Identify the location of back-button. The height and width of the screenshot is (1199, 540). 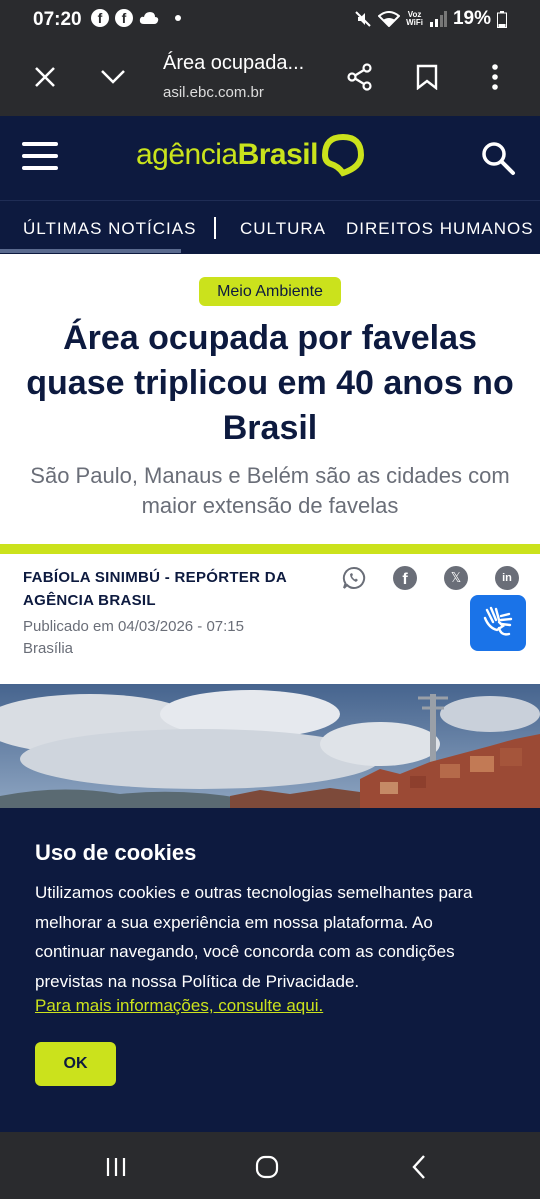
(419, 1167).